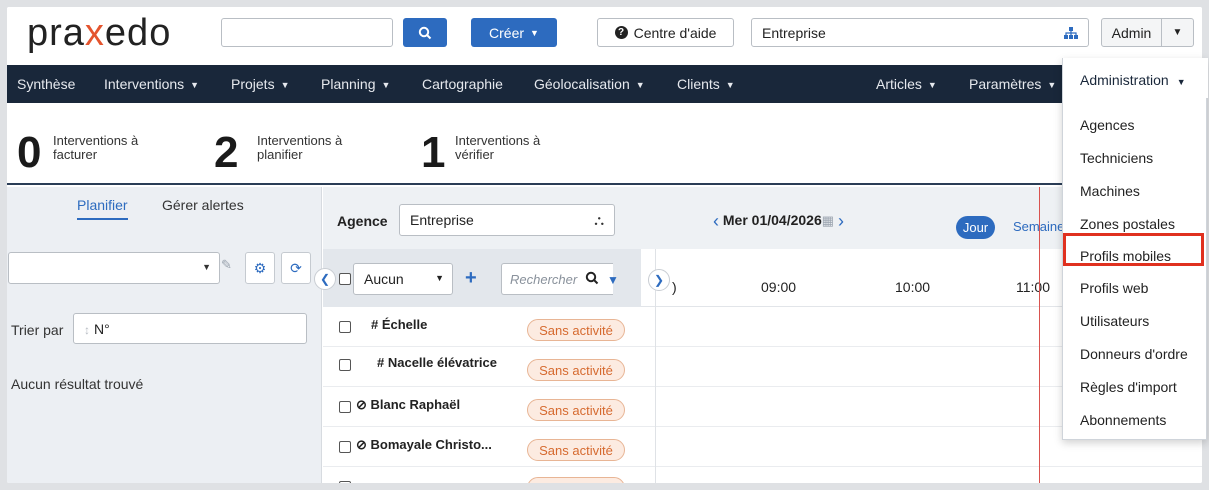 The height and width of the screenshot is (490, 1209). I want to click on nav-item-clients: Clients ▼, so click(706, 84).